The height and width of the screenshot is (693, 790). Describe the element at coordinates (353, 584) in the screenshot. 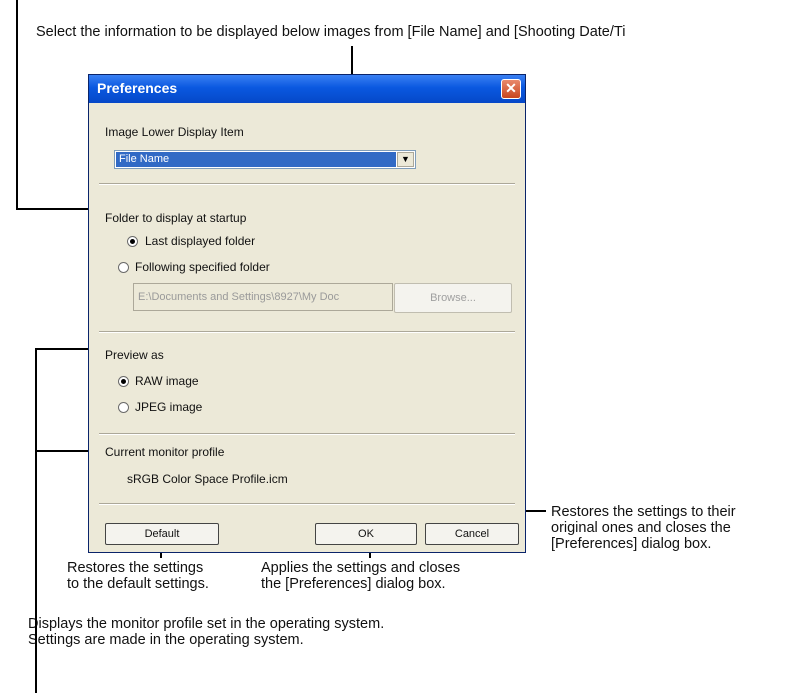

I see `ok-annotation-line2: the [Preferences] dialog box.` at that location.